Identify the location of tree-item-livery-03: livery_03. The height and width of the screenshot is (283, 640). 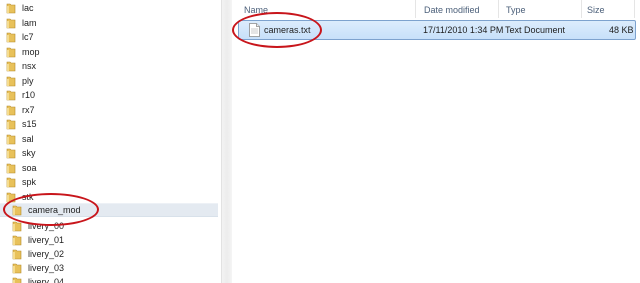
(38, 268).